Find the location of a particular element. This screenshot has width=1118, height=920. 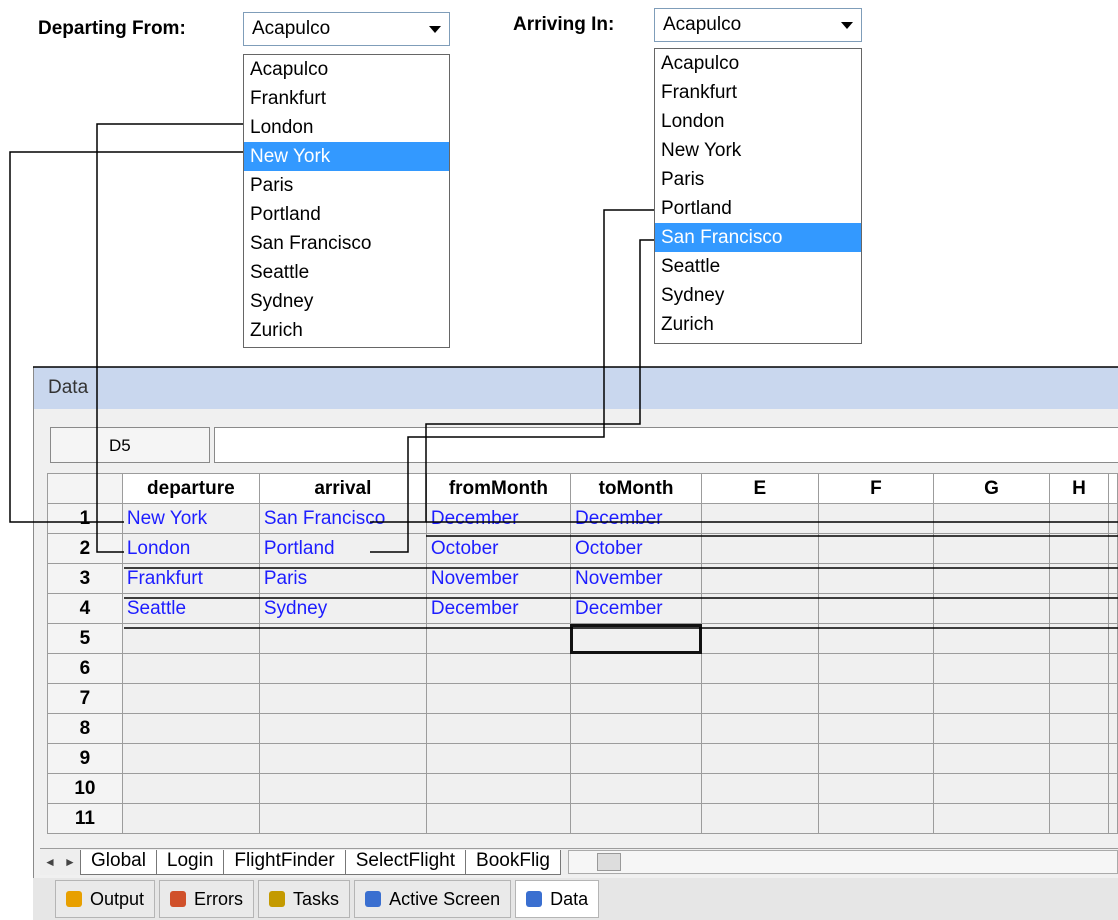

row-header: 7 is located at coordinates (85, 698).